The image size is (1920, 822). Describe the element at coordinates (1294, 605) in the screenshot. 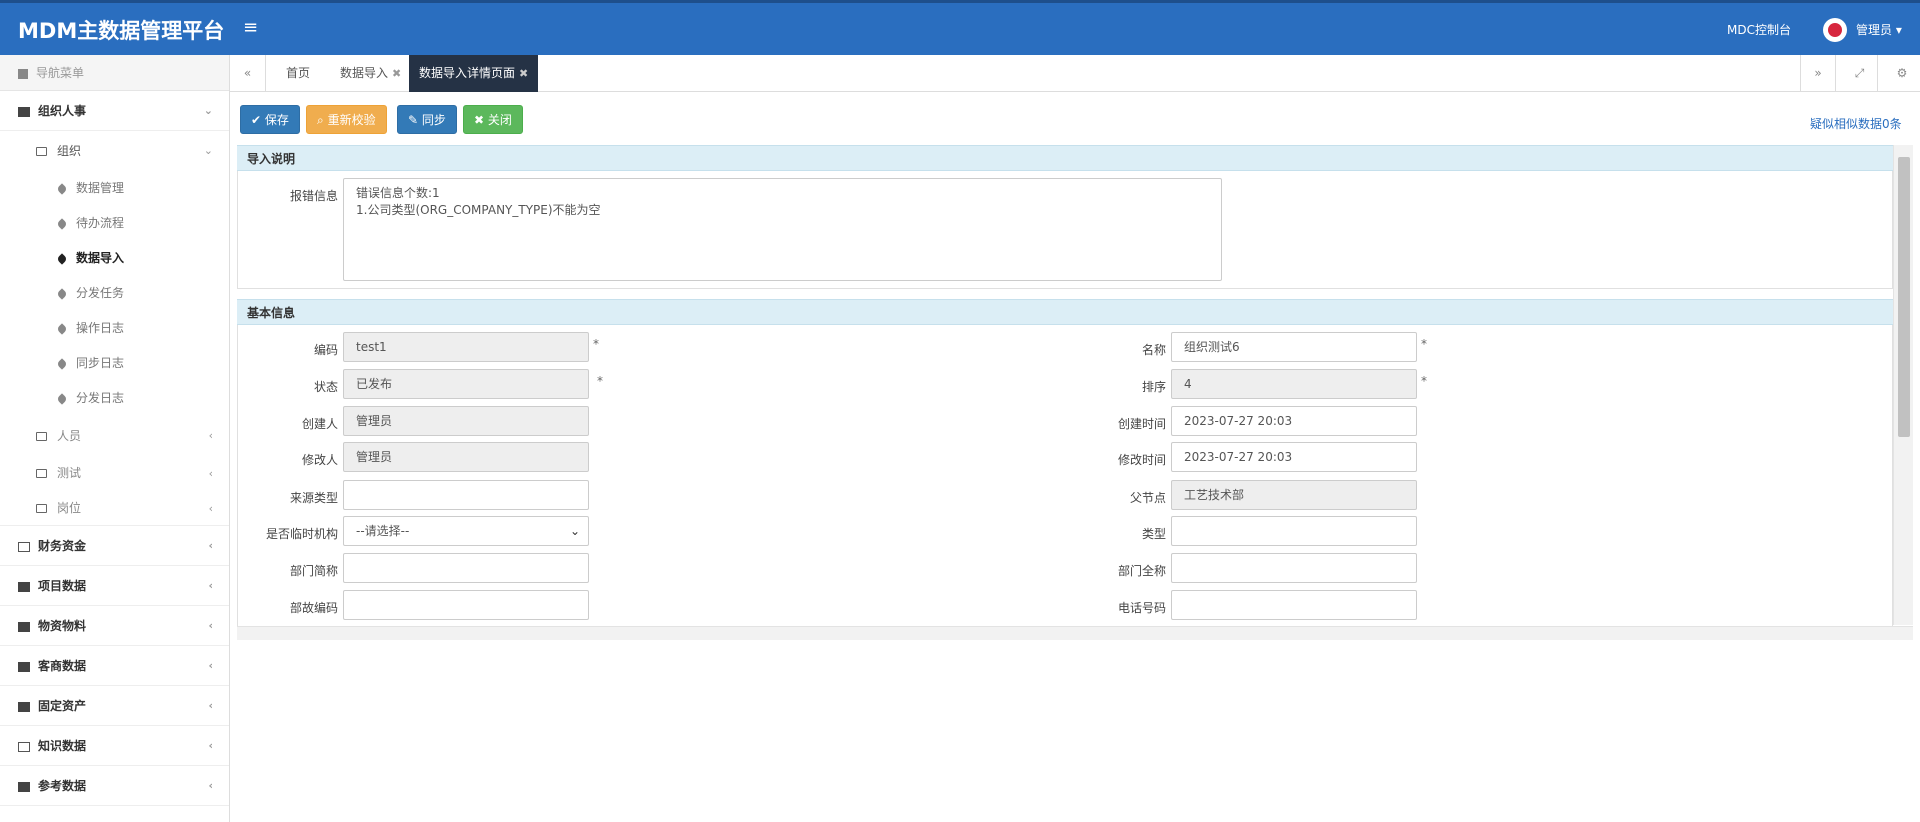

I see `phone-field` at that location.